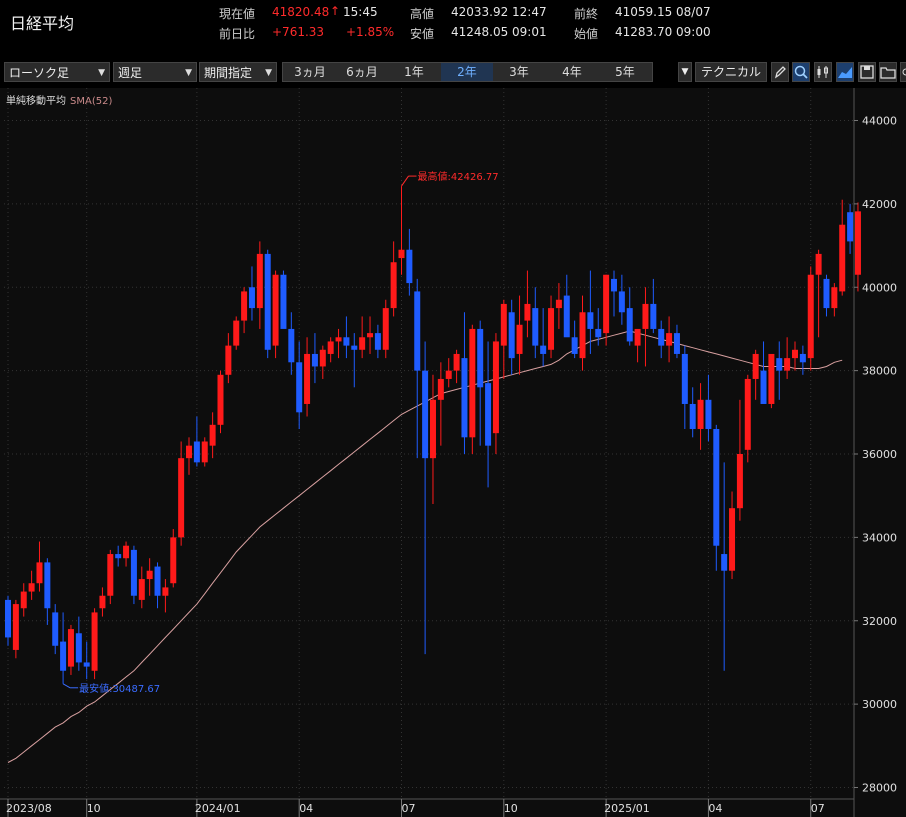 The height and width of the screenshot is (817, 906). Describe the element at coordinates (625, 72) in the screenshot. I see `period-5y: 5年` at that location.